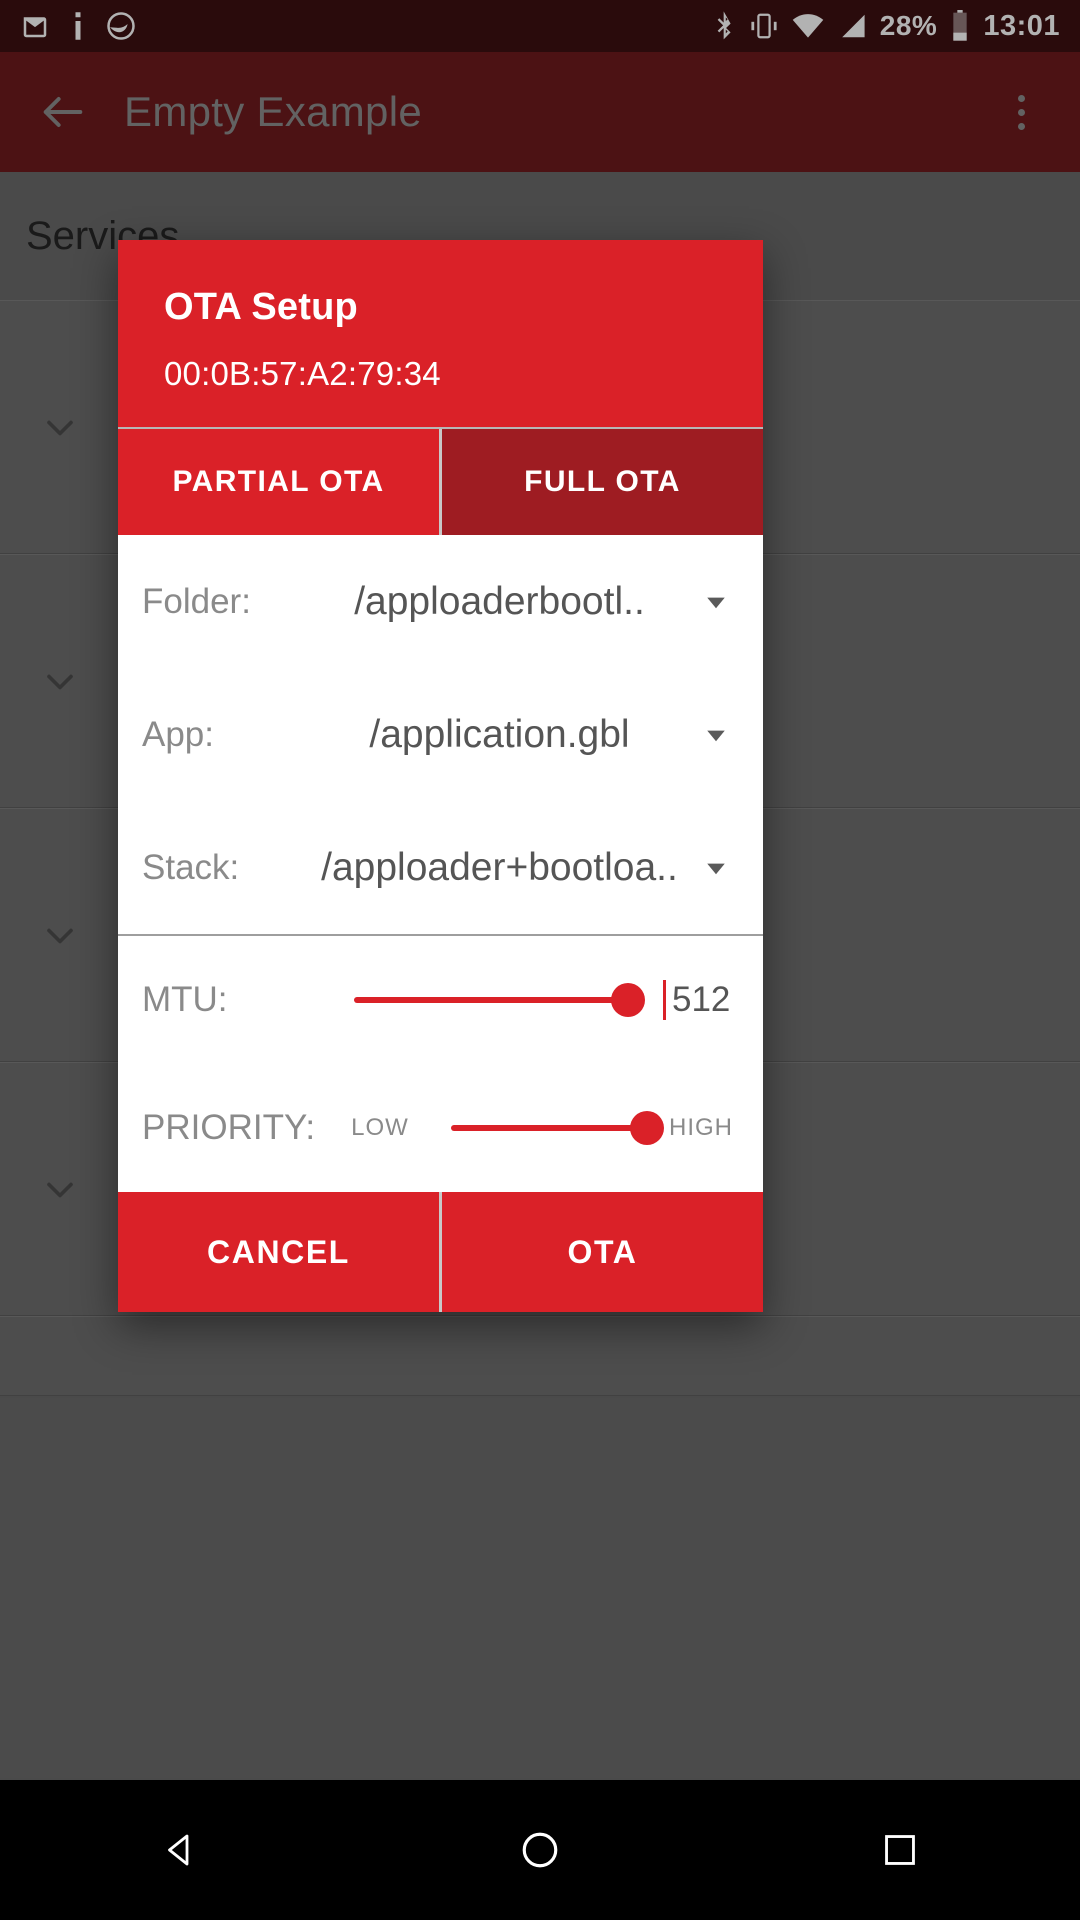 This screenshot has height=1920, width=1080. Describe the element at coordinates (191, 867) in the screenshot. I see `stack-label: Stack:` at that location.